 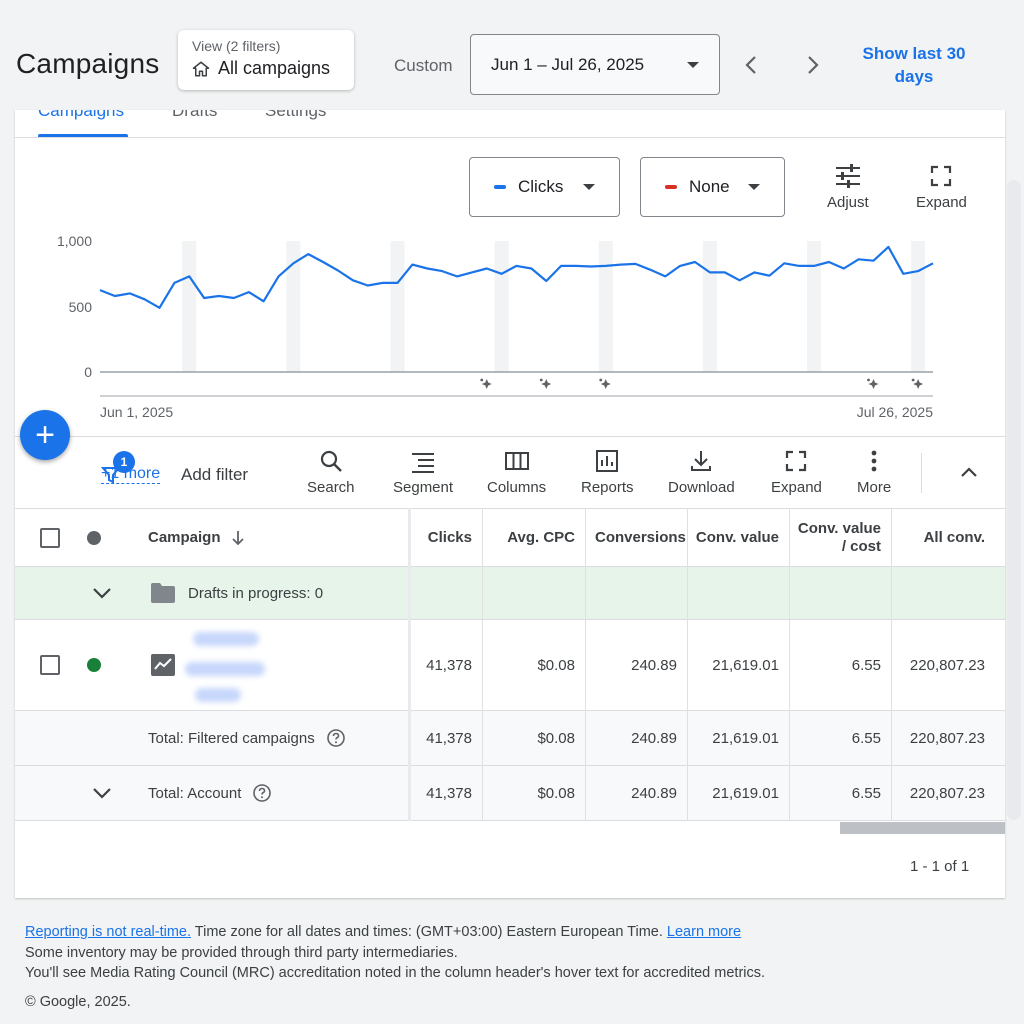 What do you see at coordinates (274, 68) in the screenshot?
I see `view-name: All campaigns` at bounding box center [274, 68].